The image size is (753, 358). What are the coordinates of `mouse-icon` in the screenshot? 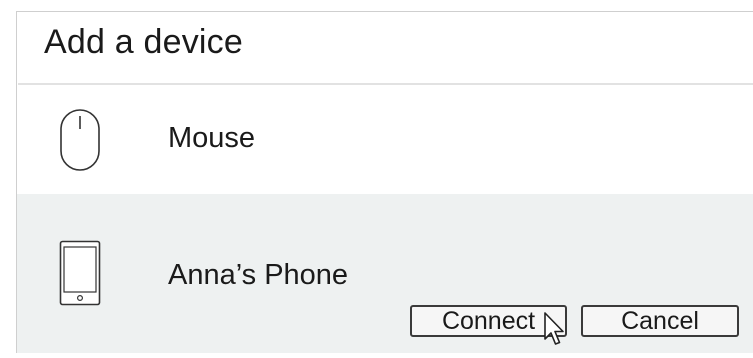 It's located at (80, 142).